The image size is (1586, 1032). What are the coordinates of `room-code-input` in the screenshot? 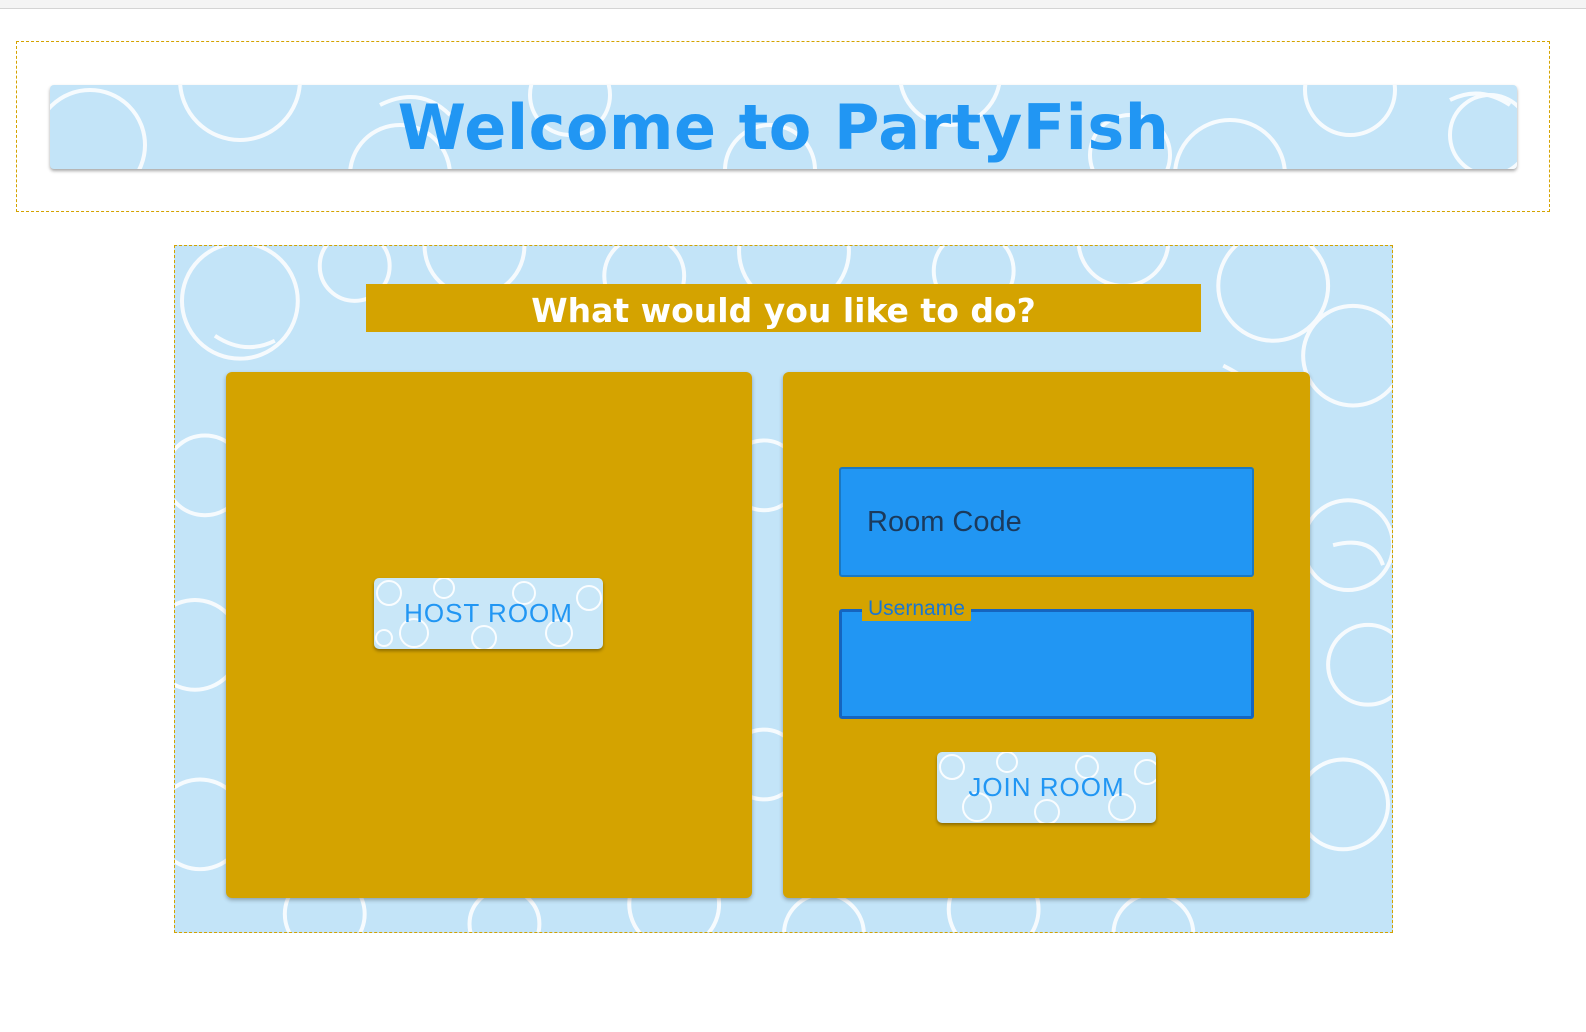 It's located at (1046, 522).